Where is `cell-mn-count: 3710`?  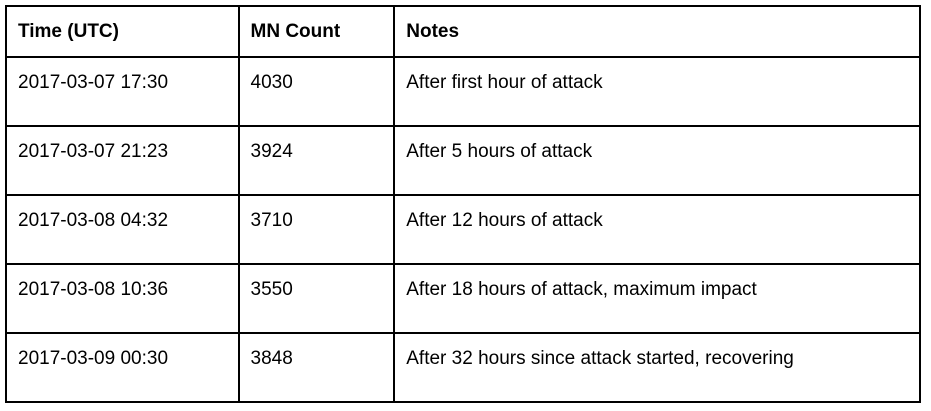
cell-mn-count: 3710 is located at coordinates (316, 229).